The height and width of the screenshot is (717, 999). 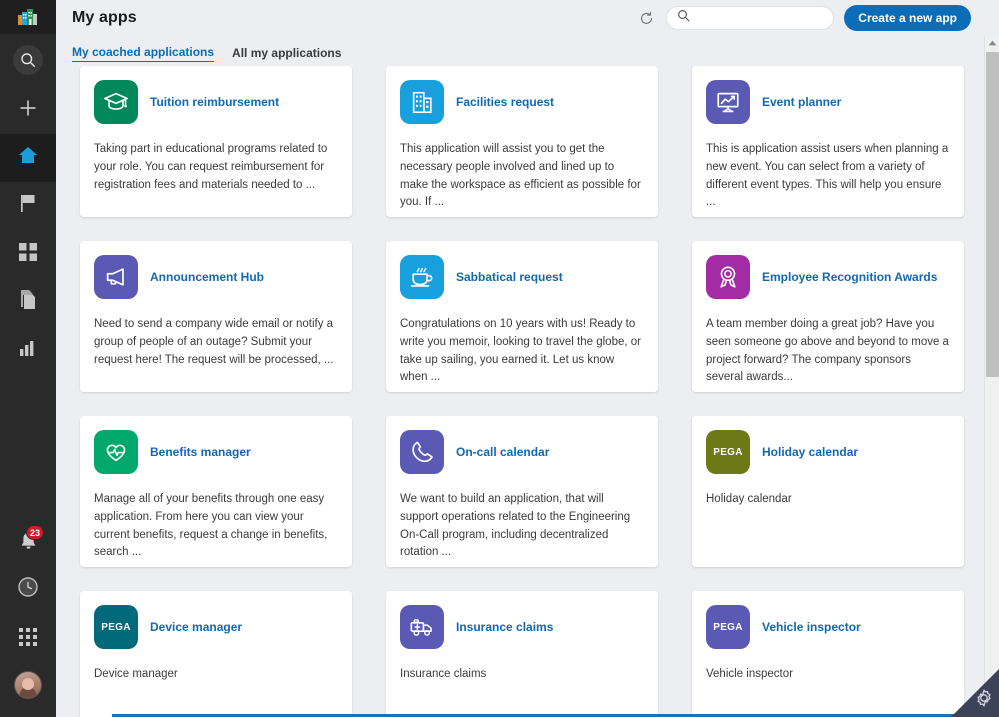 I want to click on app-card-header: On-call calendar, so click(x=522, y=452).